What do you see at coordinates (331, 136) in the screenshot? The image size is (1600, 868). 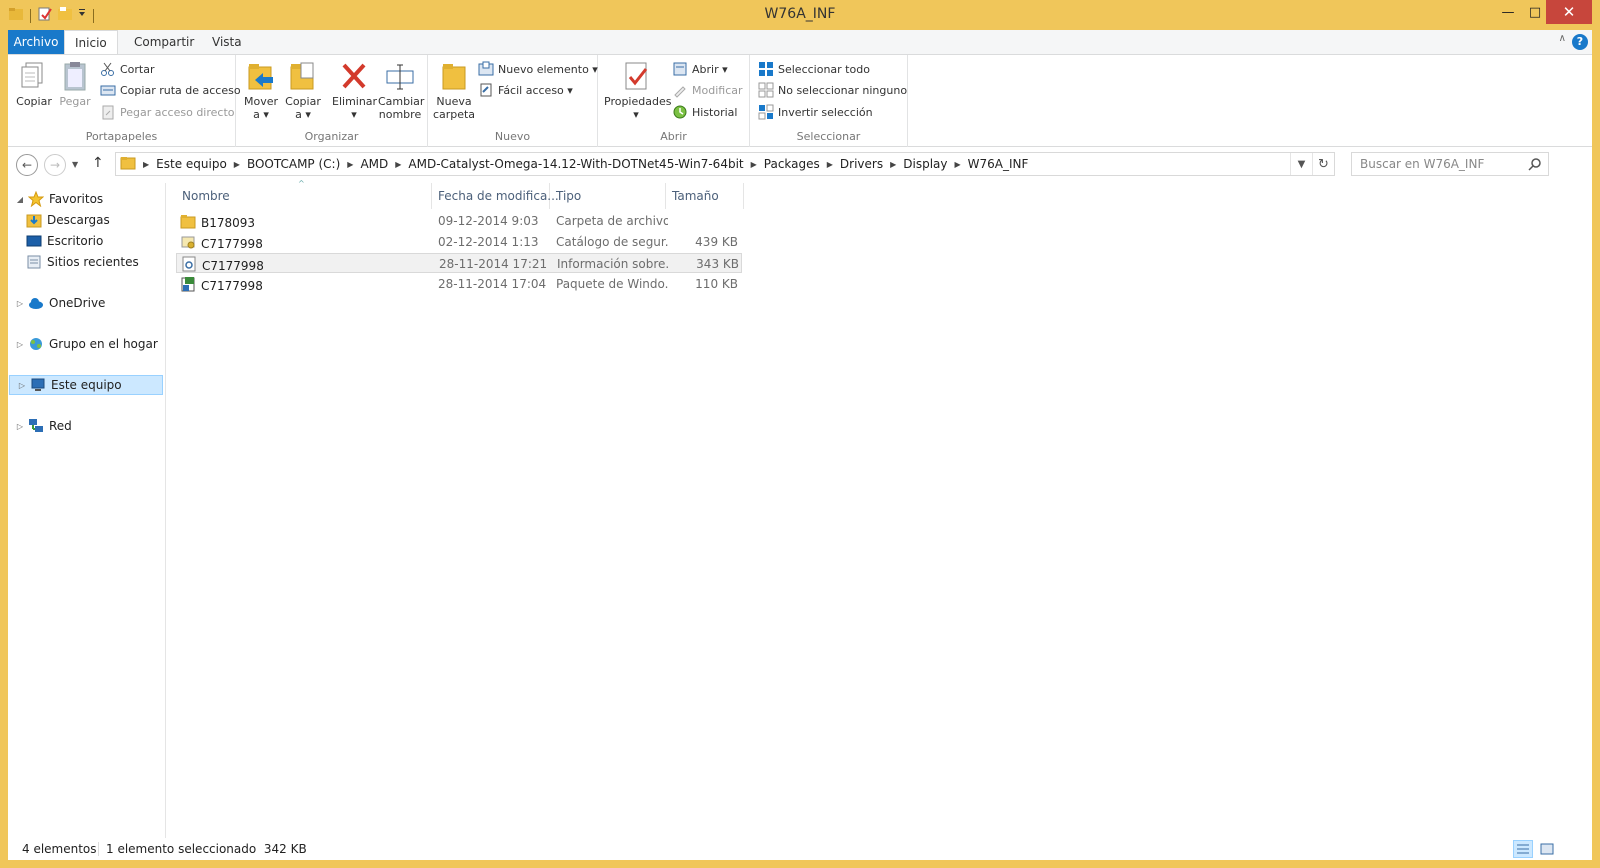 I see `group-label-organizar: Organizar` at bounding box center [331, 136].